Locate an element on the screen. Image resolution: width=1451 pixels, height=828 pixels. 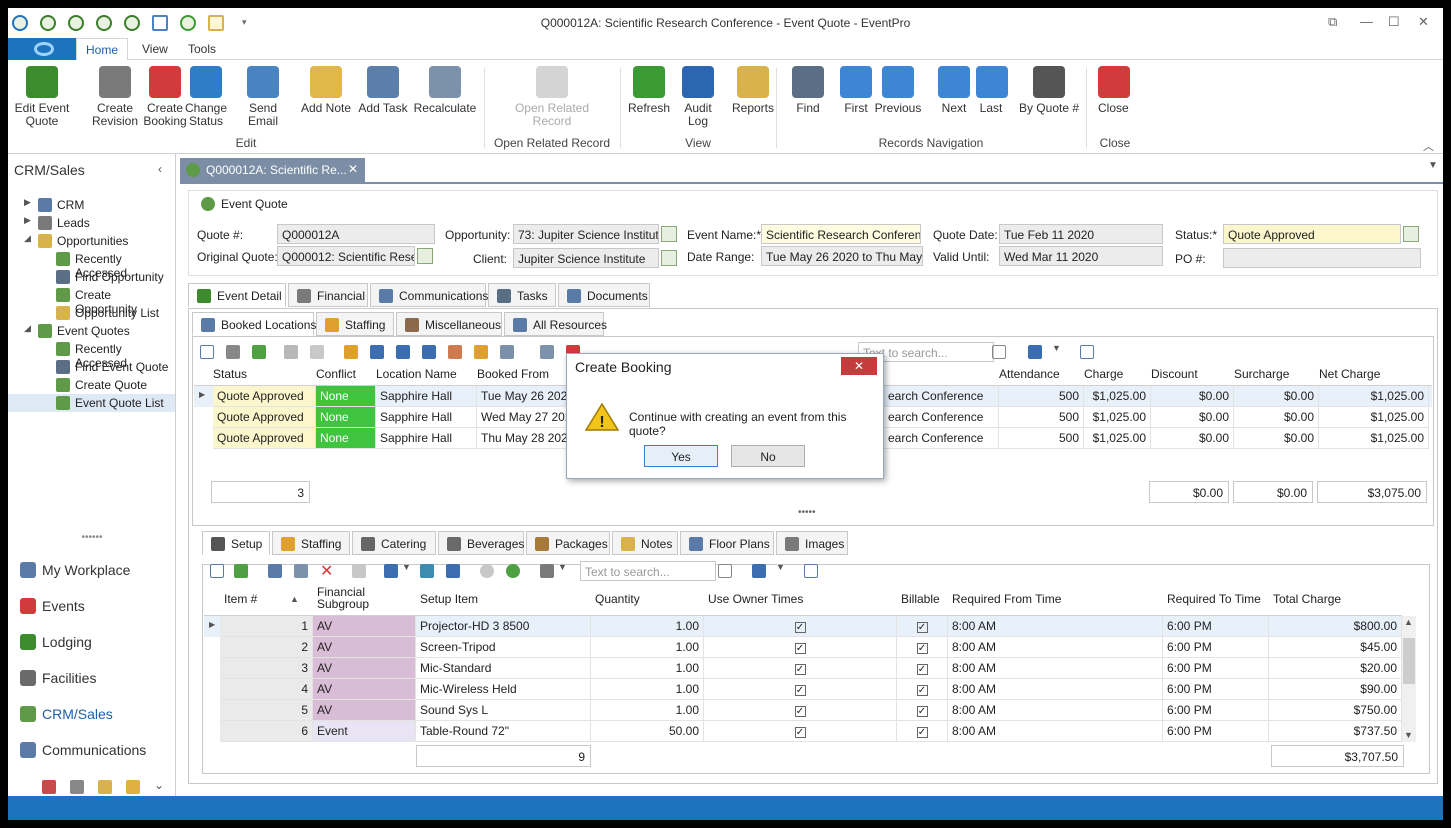
close-tab-icon: ✕ is located at coordinates (353, 169).